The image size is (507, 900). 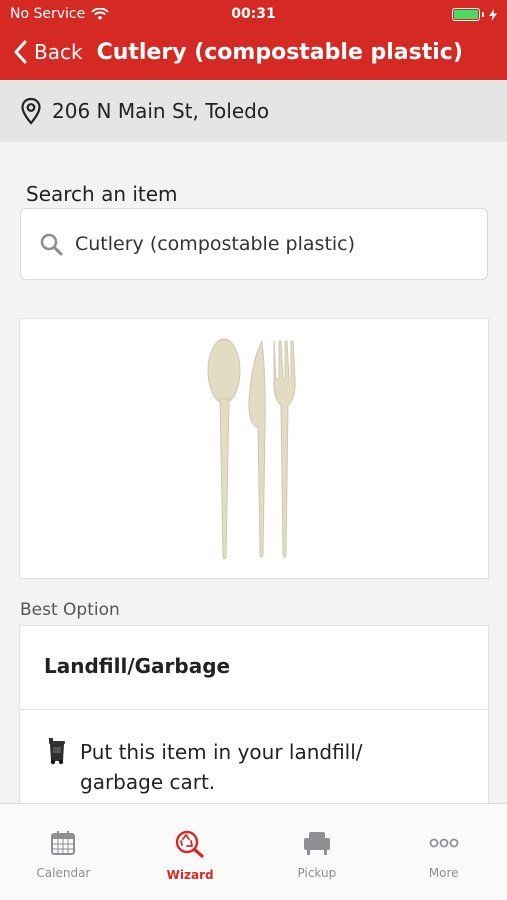 What do you see at coordinates (443, 873) in the screenshot?
I see `tab-label: More` at bounding box center [443, 873].